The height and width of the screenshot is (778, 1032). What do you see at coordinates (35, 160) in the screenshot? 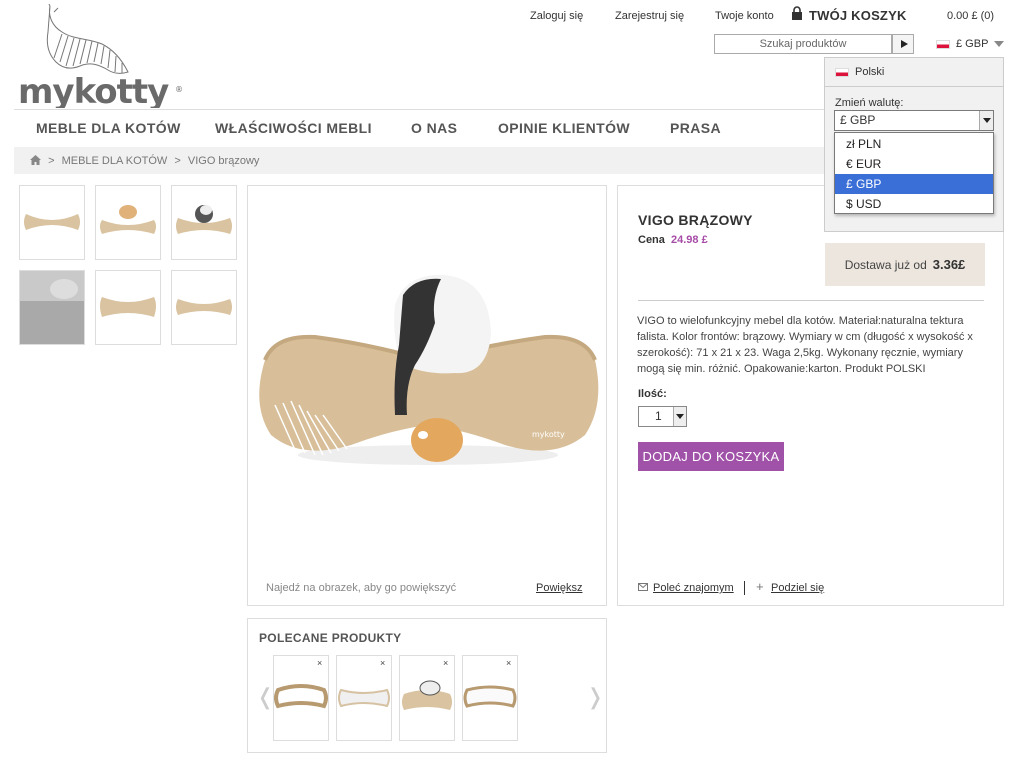
I see `home-icon` at bounding box center [35, 160].